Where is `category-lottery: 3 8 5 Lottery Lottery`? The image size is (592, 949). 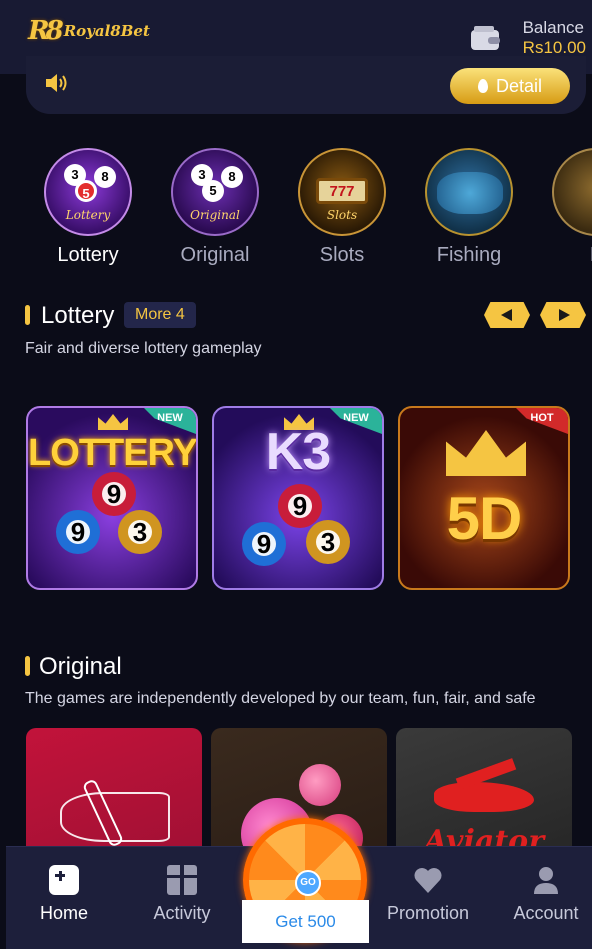
category-lottery: 3 8 5 Lottery Lottery is located at coordinates (88, 207).